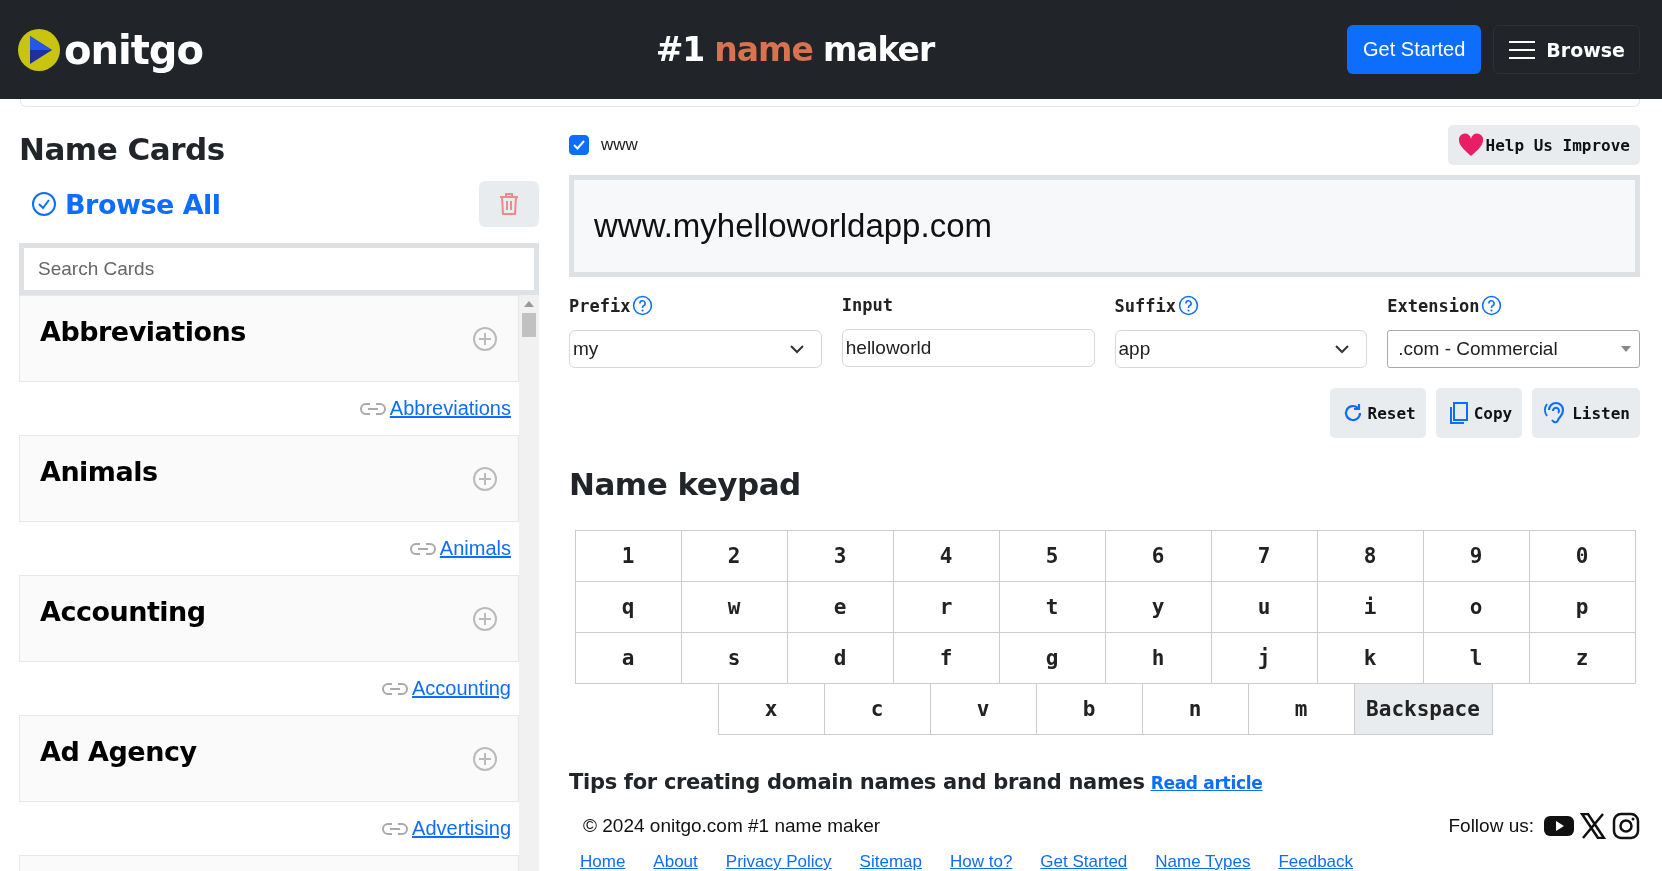  Describe the element at coordinates (279, 269) in the screenshot. I see `search-field: Search Cards` at that location.